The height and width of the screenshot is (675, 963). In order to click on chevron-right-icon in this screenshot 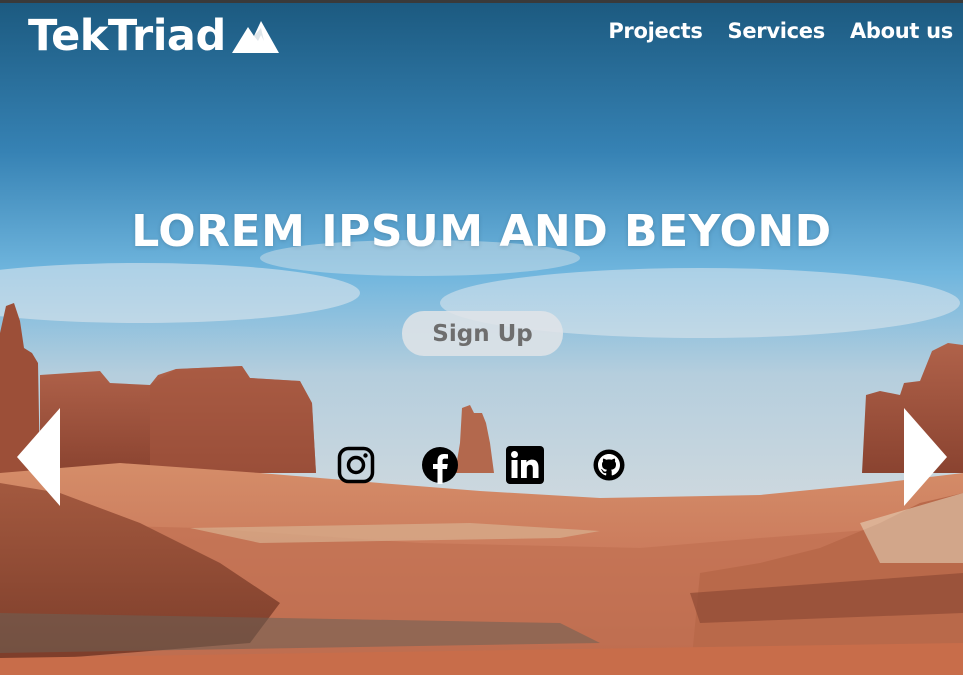, I will do `click(925, 457)`.